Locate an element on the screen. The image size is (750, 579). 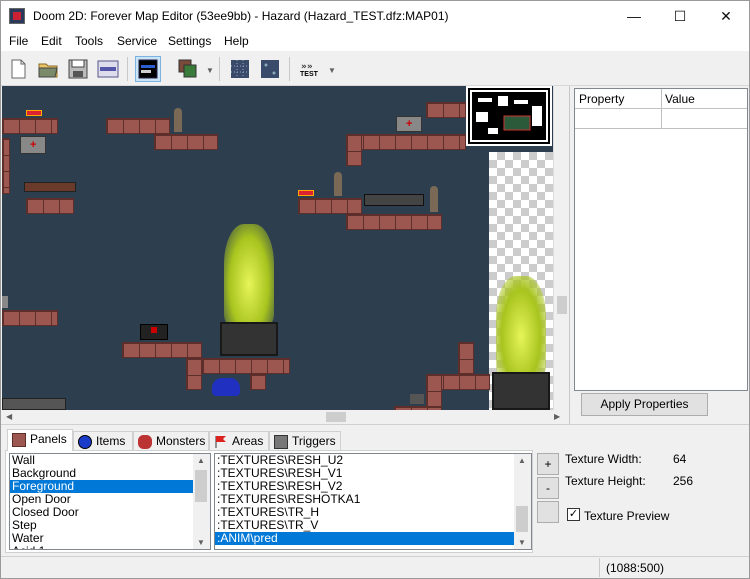
test-map-button: »» TEST is located at coordinates (311, 69).